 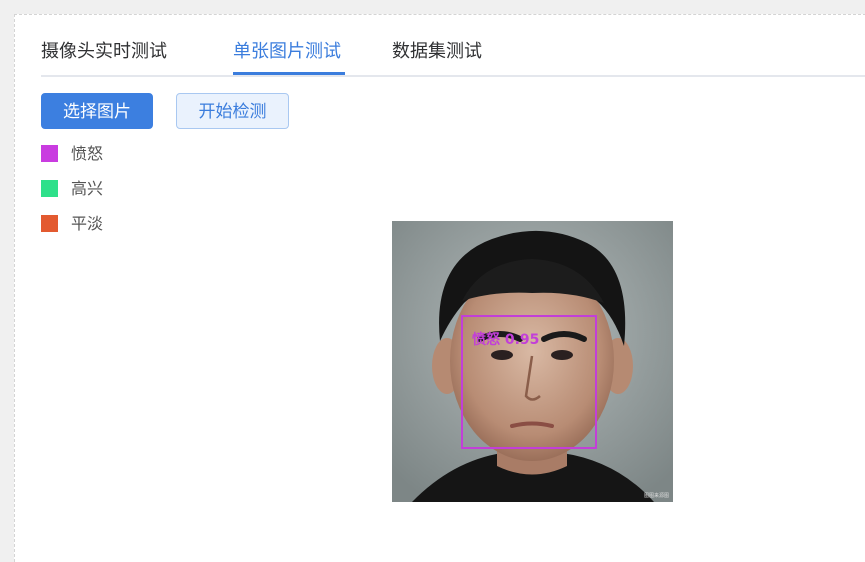 What do you see at coordinates (49, 153) in the screenshot?
I see `legend-swatch-angry` at bounding box center [49, 153].